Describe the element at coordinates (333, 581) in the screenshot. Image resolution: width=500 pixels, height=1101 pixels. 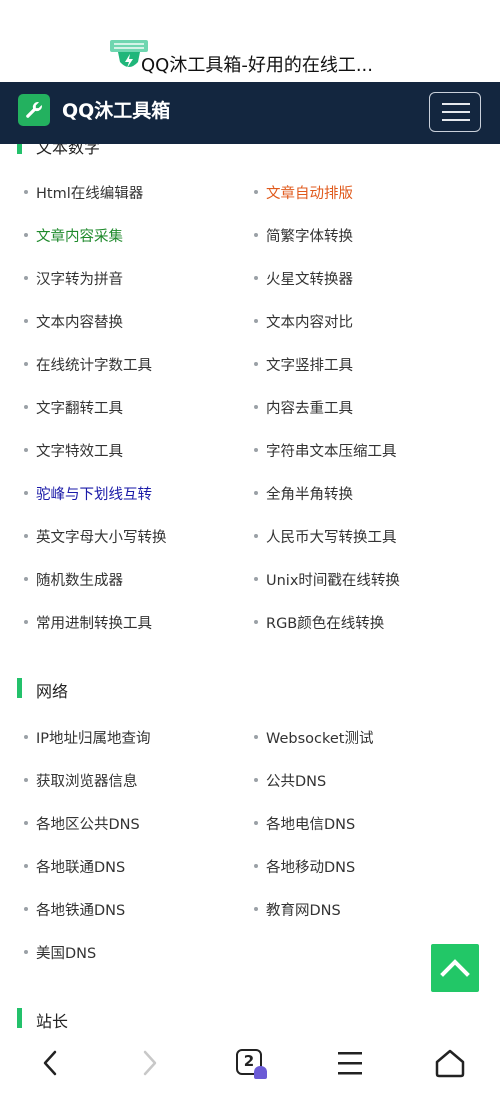
I see `tool-link-label: Unix时间戳在线转换` at that location.